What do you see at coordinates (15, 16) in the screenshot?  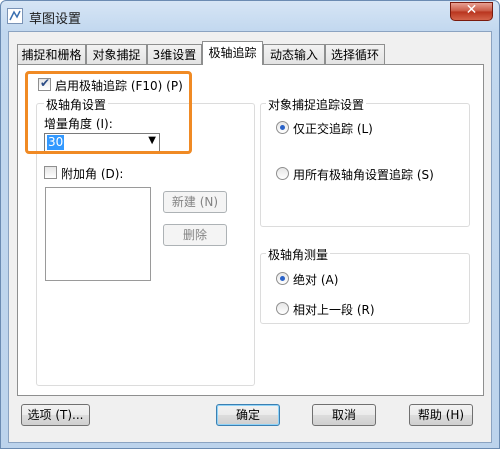 I see `app-icon` at bounding box center [15, 16].